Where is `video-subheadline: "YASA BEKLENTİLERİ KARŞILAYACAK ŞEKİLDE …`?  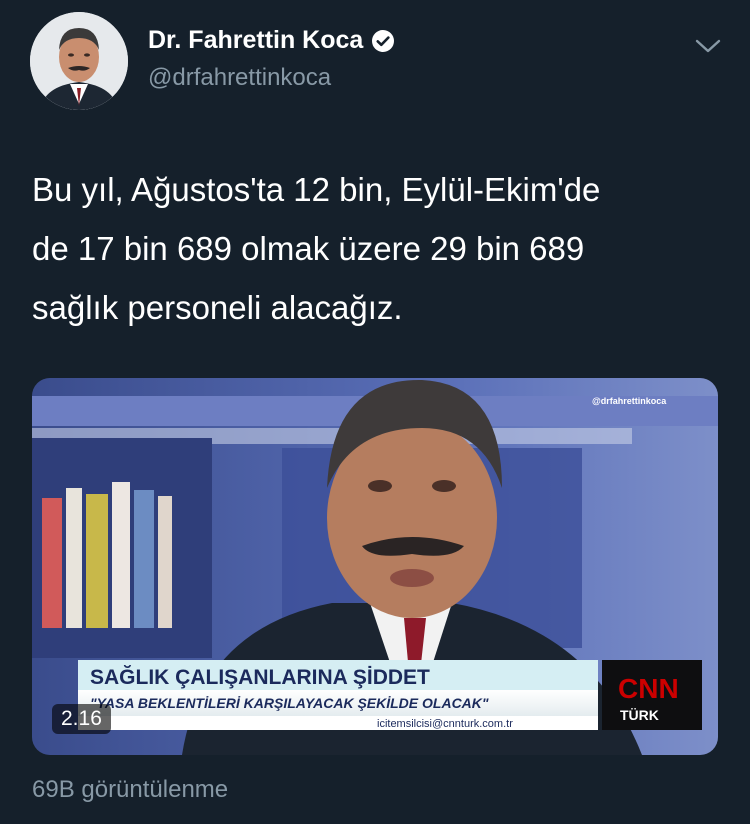 video-subheadline: "YASA BEKLENTİLERİ KARŞILAYACAK ŞEKİLDE … is located at coordinates (289, 703).